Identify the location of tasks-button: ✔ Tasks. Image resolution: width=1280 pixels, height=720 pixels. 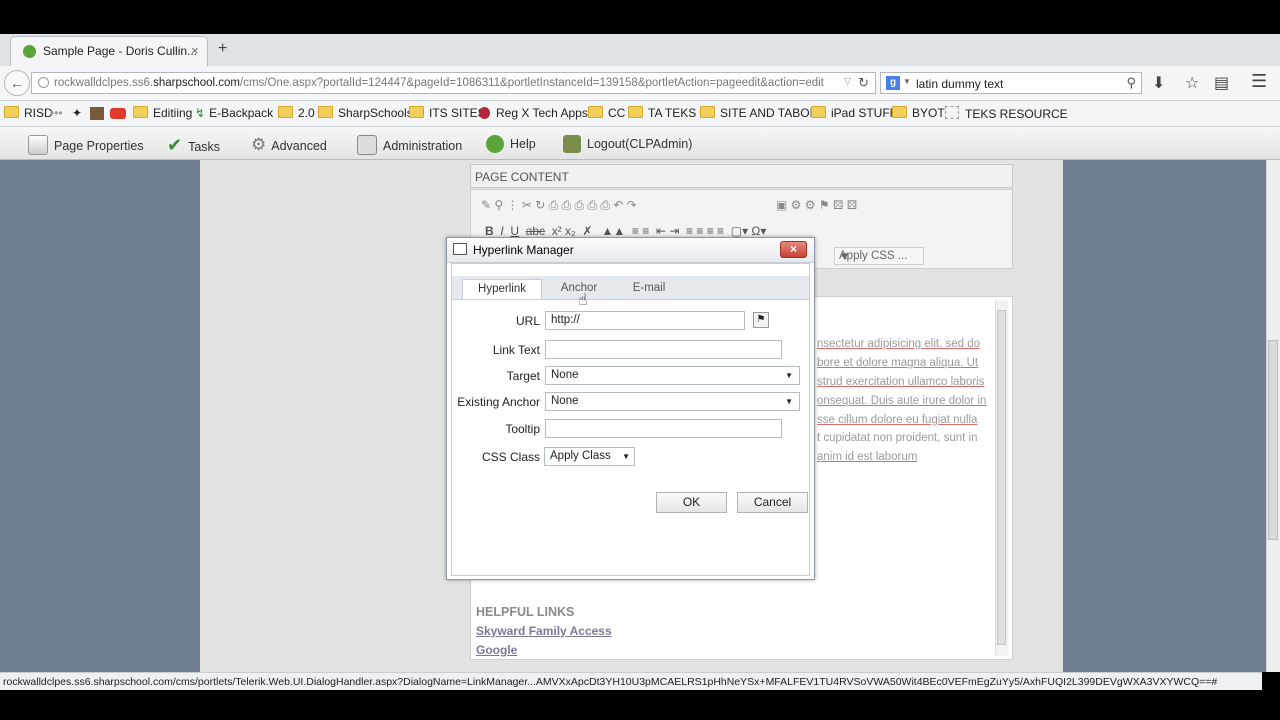
(193, 145).